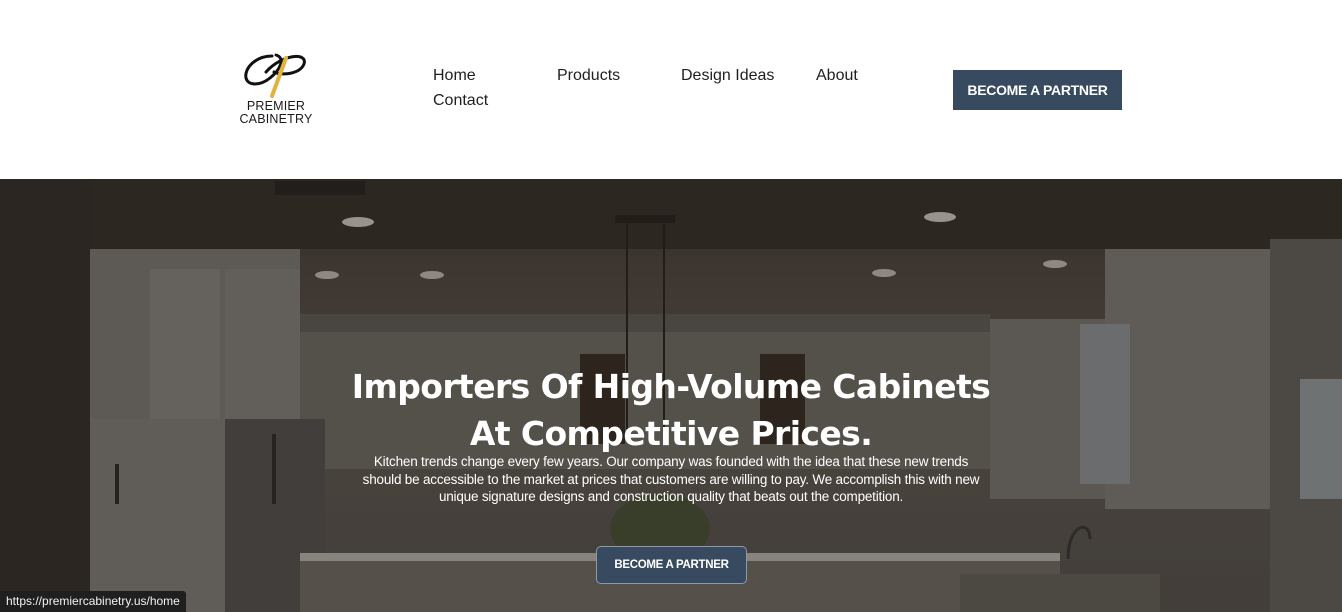 The image size is (1342, 612). What do you see at coordinates (588, 76) in the screenshot?
I see `nav-products: Products` at bounding box center [588, 76].